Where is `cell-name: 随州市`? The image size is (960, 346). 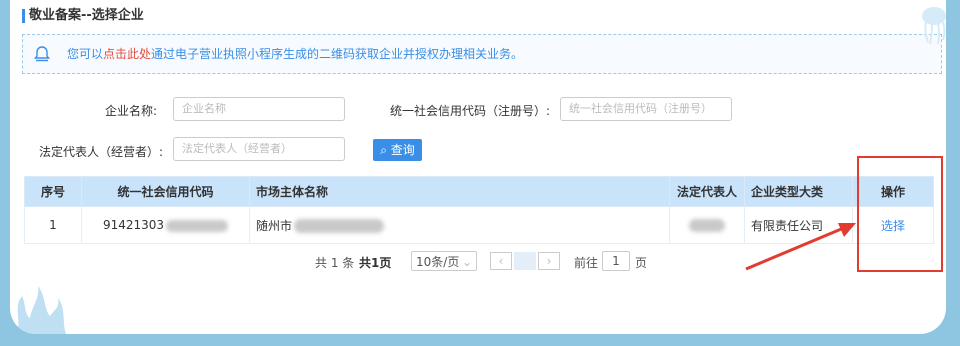 cell-name: 随州市 is located at coordinates (459, 225).